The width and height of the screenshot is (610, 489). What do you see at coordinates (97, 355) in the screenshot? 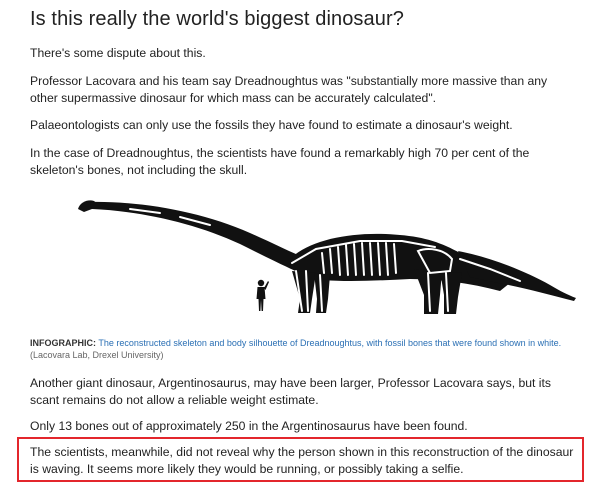
I see `caption-credit: (Lacovara Lab, Drexel University)` at bounding box center [97, 355].